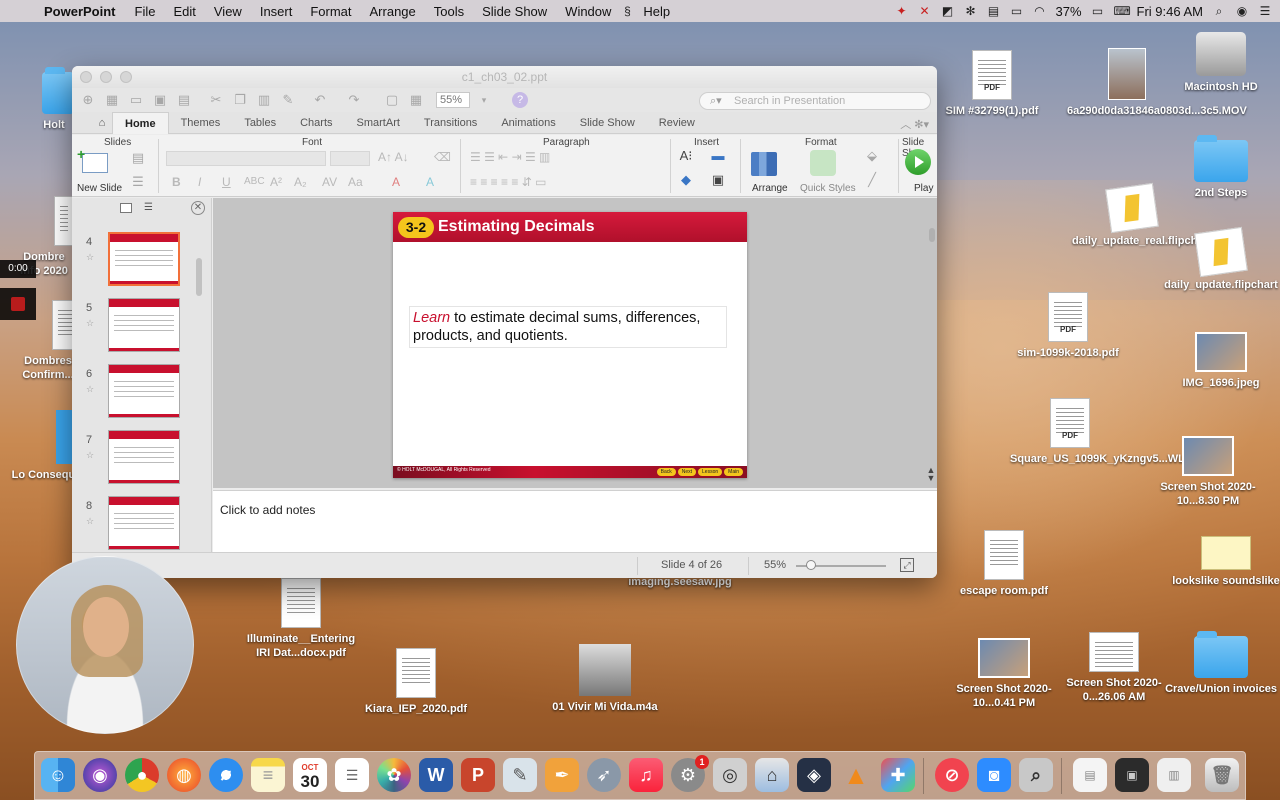 This screenshot has width=1280, height=800. What do you see at coordinates (1220, 63) in the screenshot?
I see `desktop-icon-disk: Macintosh HD` at bounding box center [1220, 63].